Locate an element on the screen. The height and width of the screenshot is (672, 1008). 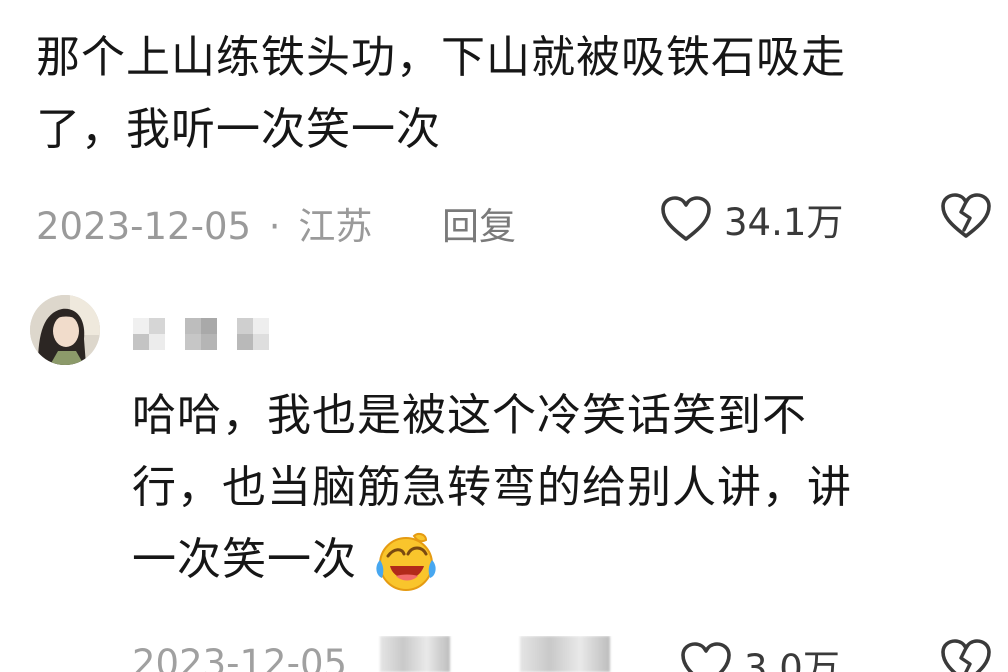
comment-2-like-count: 3.0万 is located at coordinates (792, 659).